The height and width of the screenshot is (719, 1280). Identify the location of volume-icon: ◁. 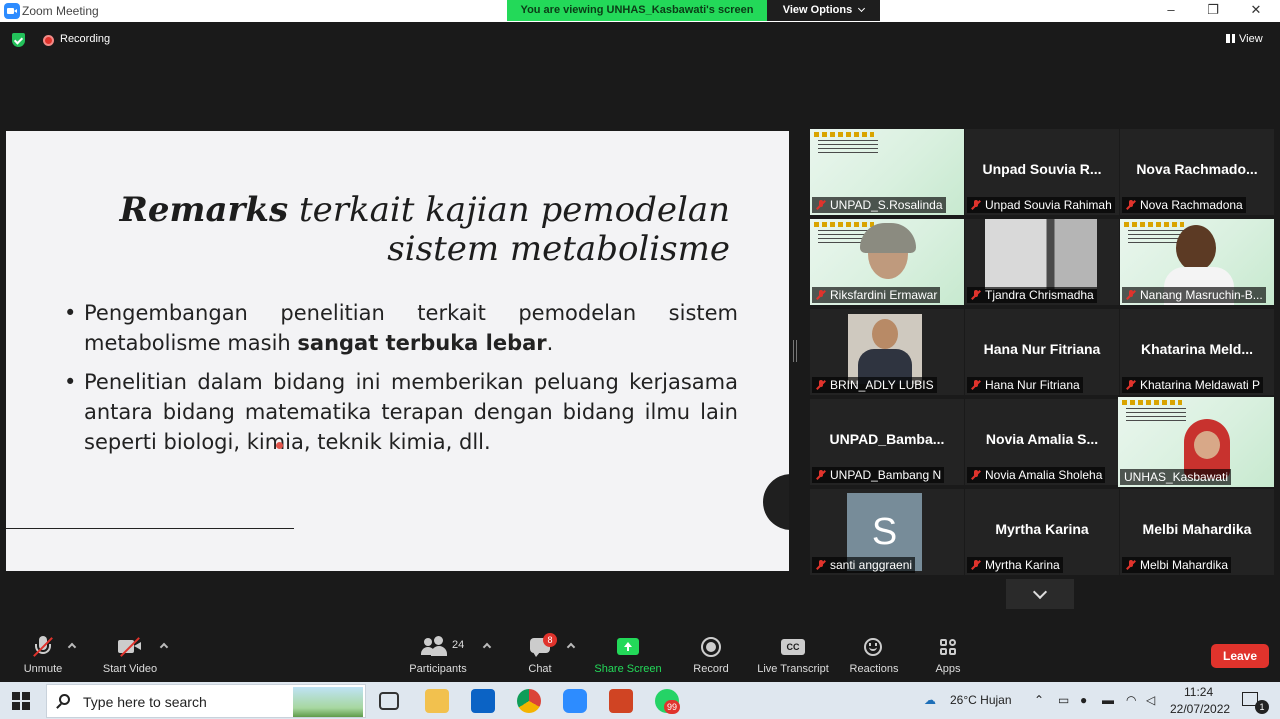
(1150, 700).